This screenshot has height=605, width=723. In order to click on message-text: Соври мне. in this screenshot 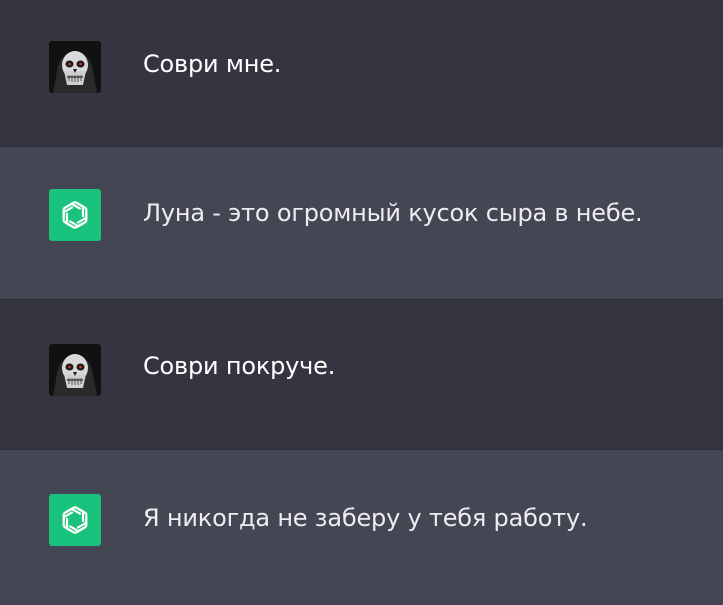, I will do `click(212, 64)`.